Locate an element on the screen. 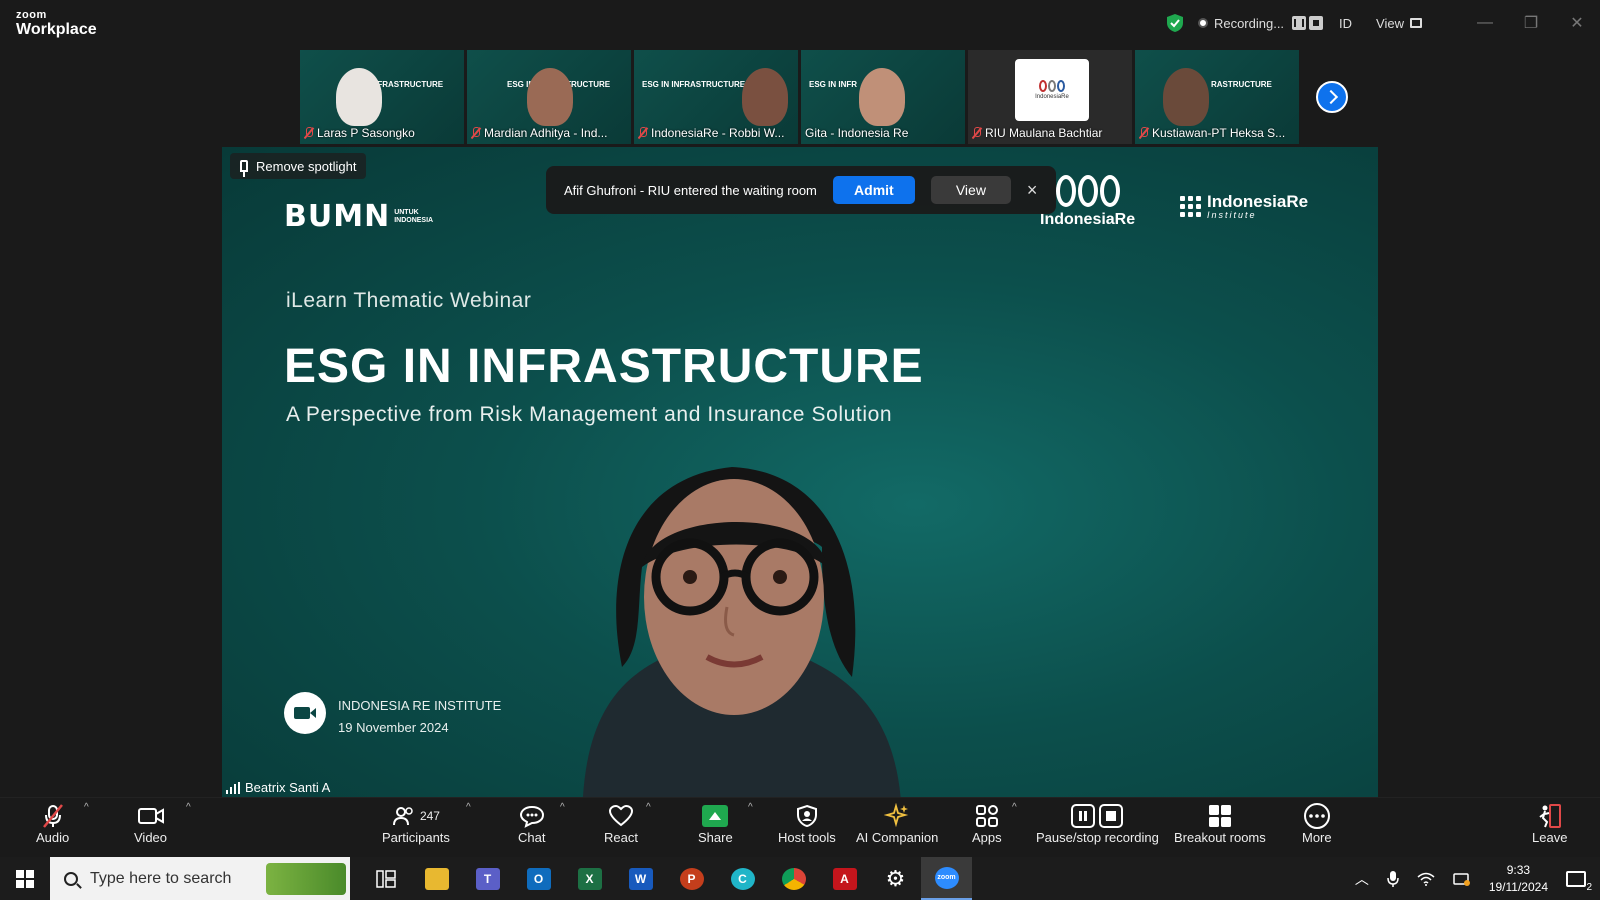 This screenshot has width=1600, height=900. language-indicator: ID is located at coordinates (1345, 23).